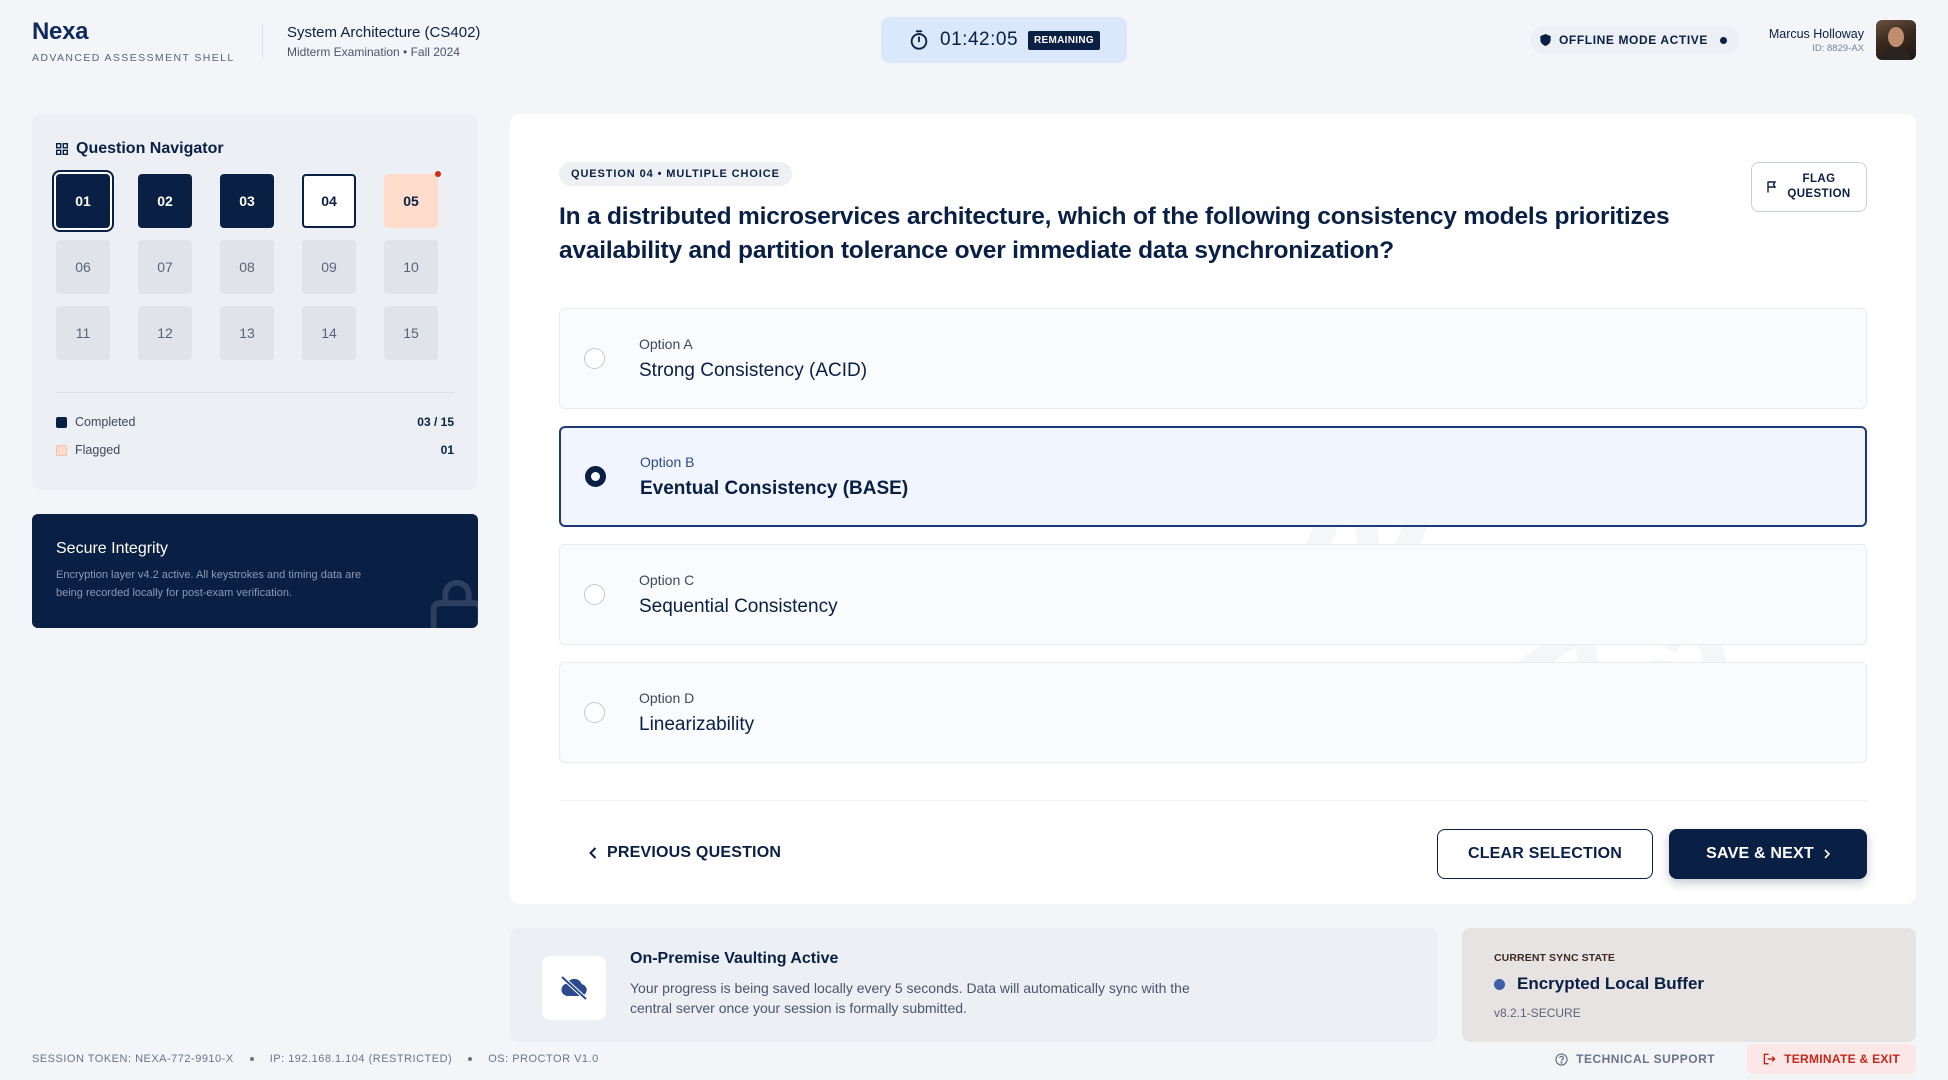 The height and width of the screenshot is (1080, 1948). Describe the element at coordinates (1646, 1059) in the screenshot. I see `technical-support-label: TECHNICAL SUPPORT` at that location.